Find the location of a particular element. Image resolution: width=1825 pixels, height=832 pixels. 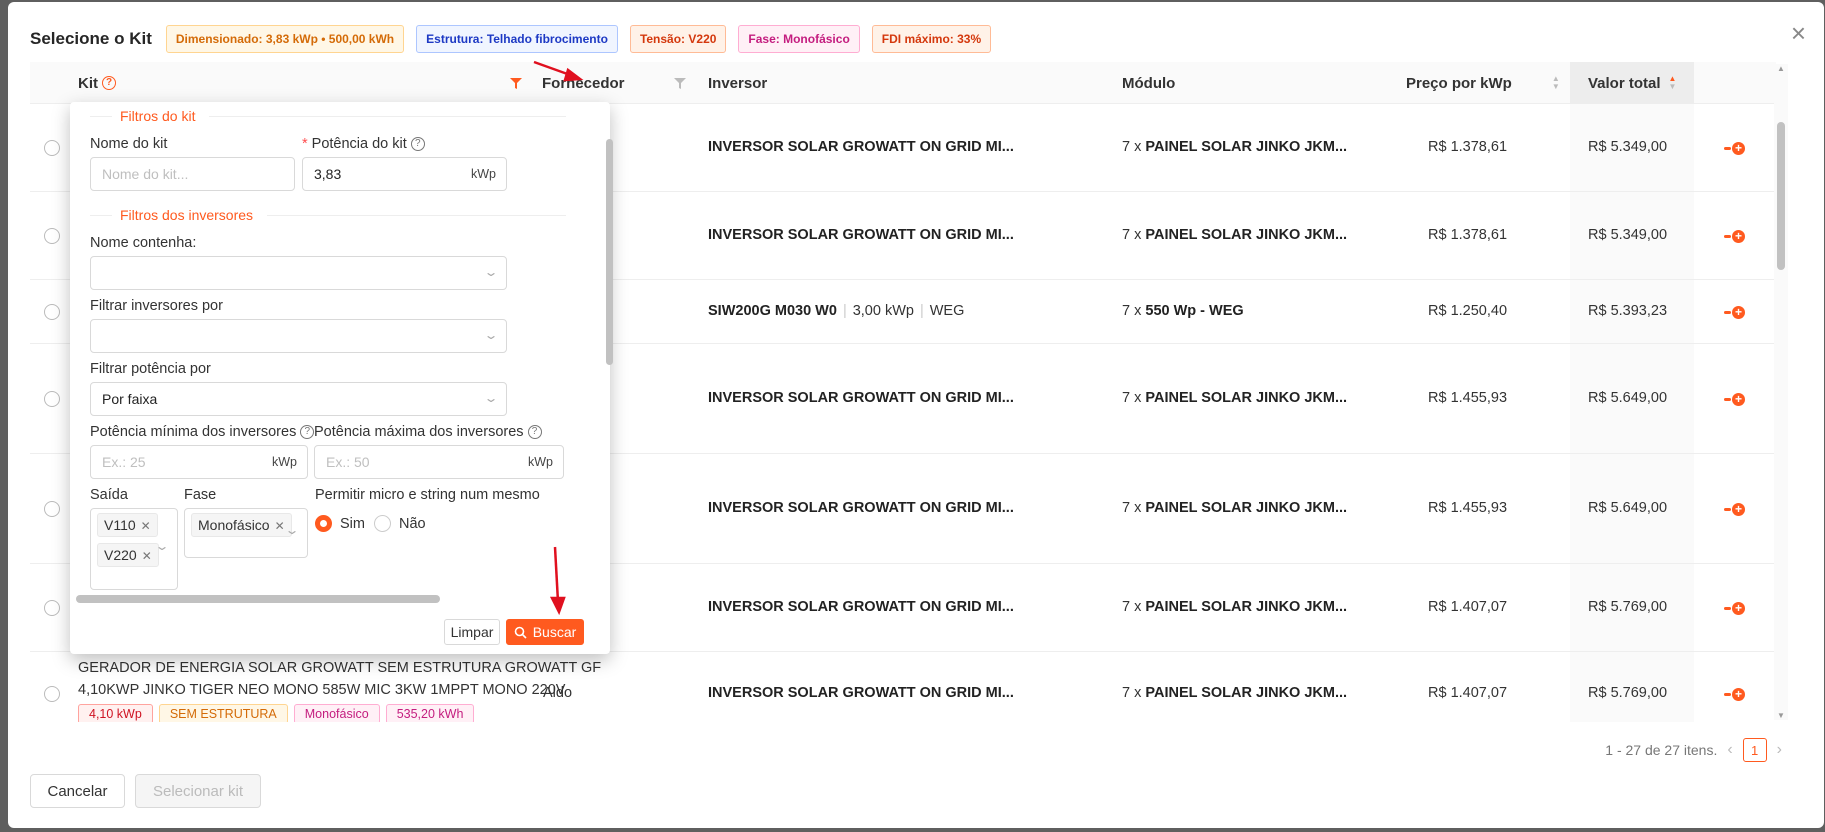

tag-fdi: FDI máximo: 33% is located at coordinates (931, 39).